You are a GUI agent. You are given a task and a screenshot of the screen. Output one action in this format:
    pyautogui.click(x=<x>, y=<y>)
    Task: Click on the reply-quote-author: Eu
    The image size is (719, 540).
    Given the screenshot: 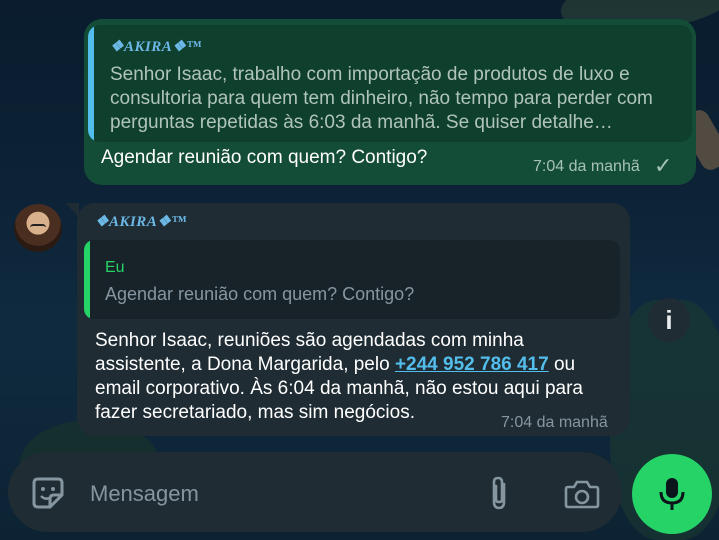 What is the action you would take?
    pyautogui.click(x=115, y=267)
    